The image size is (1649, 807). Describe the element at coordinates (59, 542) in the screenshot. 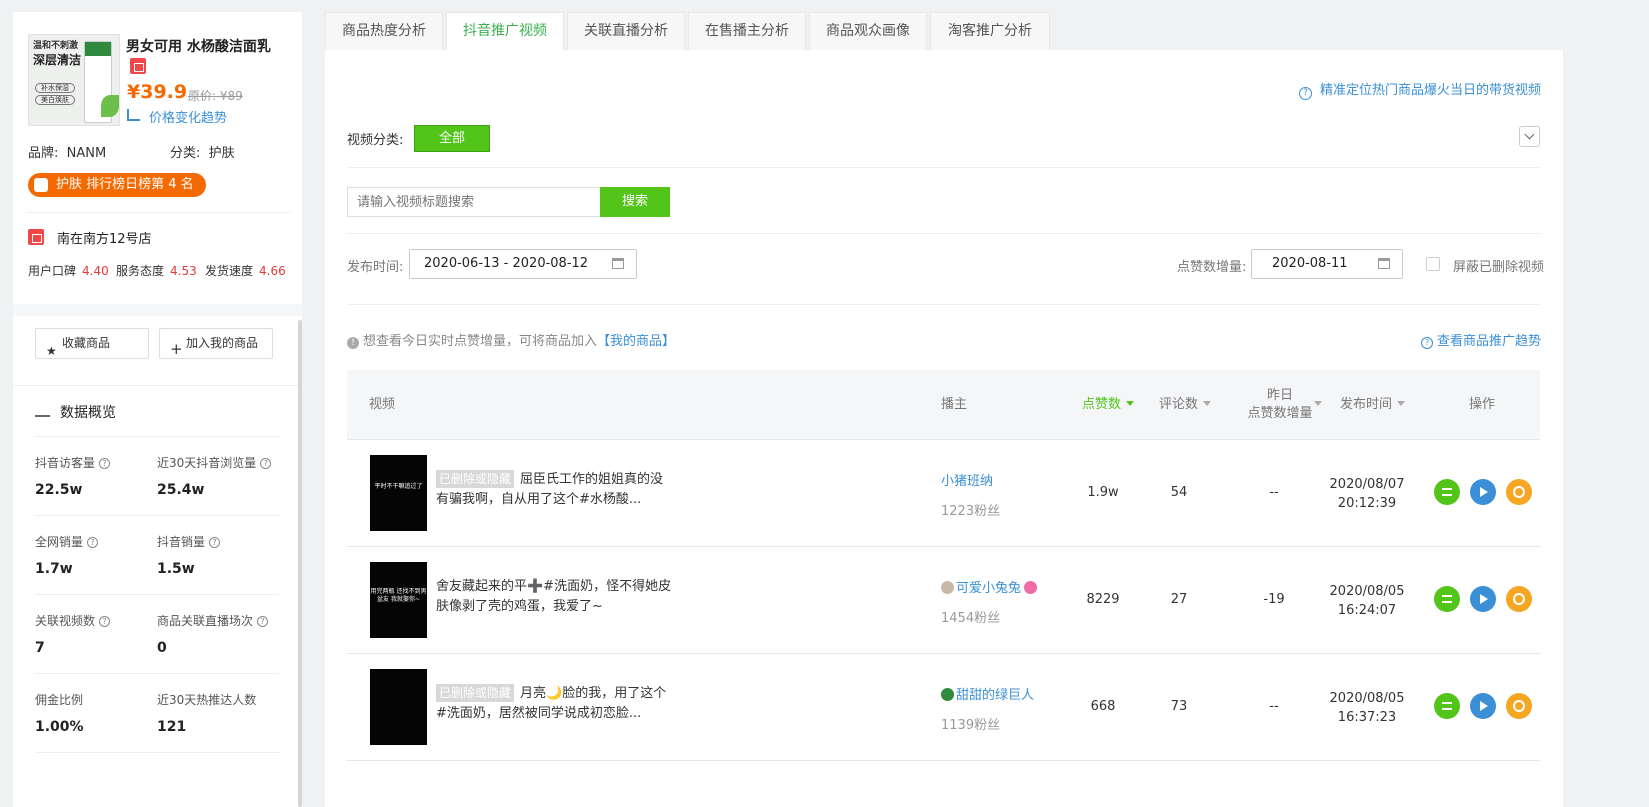

I see `stat-label-text: 全网销量` at that location.